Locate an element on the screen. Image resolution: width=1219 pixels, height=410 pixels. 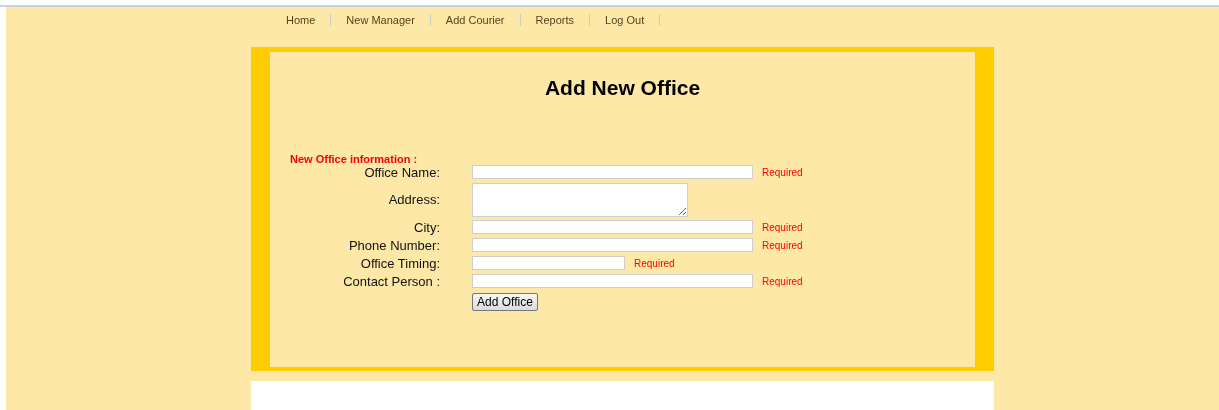
field-label: Phone Number: is located at coordinates (394, 245).